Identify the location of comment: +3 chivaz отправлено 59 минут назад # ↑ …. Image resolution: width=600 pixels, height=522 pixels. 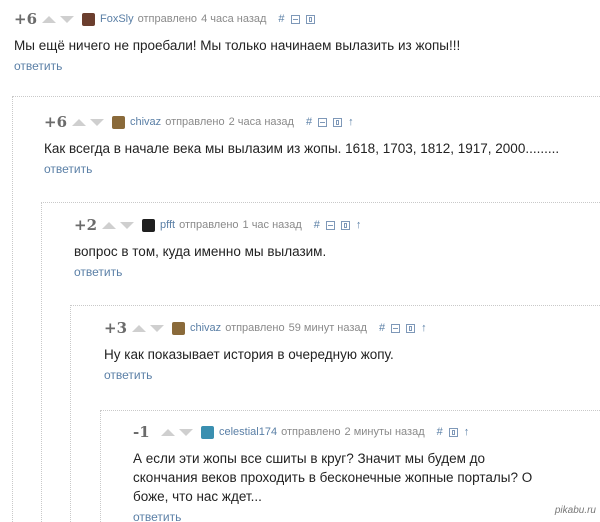
(349, 350).